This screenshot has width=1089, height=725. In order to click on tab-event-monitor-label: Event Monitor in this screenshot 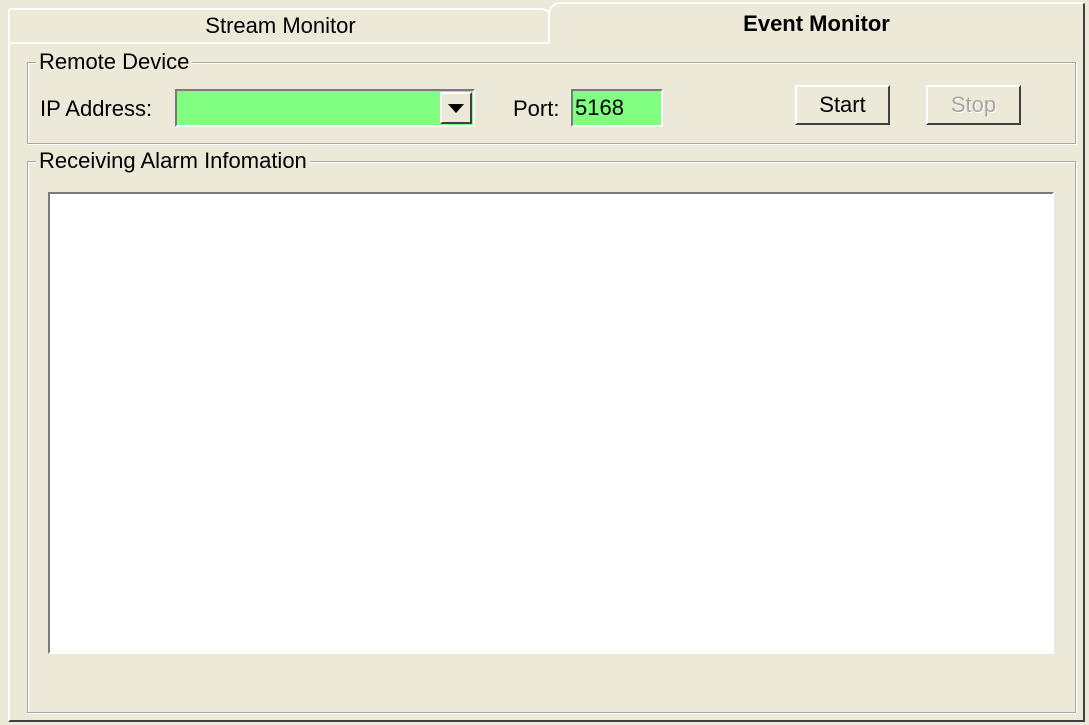, I will do `click(816, 23)`.